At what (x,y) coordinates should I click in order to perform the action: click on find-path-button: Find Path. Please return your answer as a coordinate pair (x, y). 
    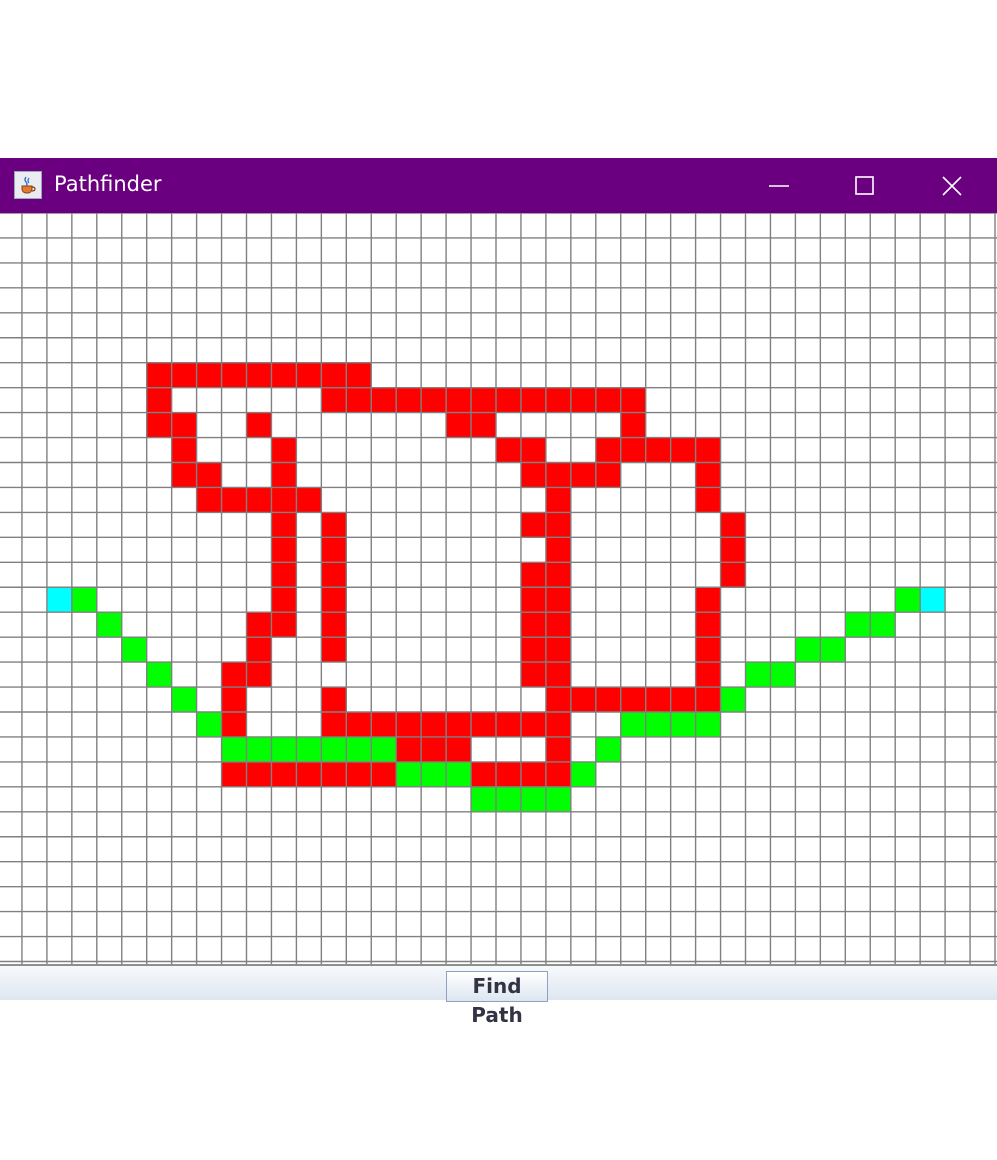
    Looking at the image, I should click on (497, 999).